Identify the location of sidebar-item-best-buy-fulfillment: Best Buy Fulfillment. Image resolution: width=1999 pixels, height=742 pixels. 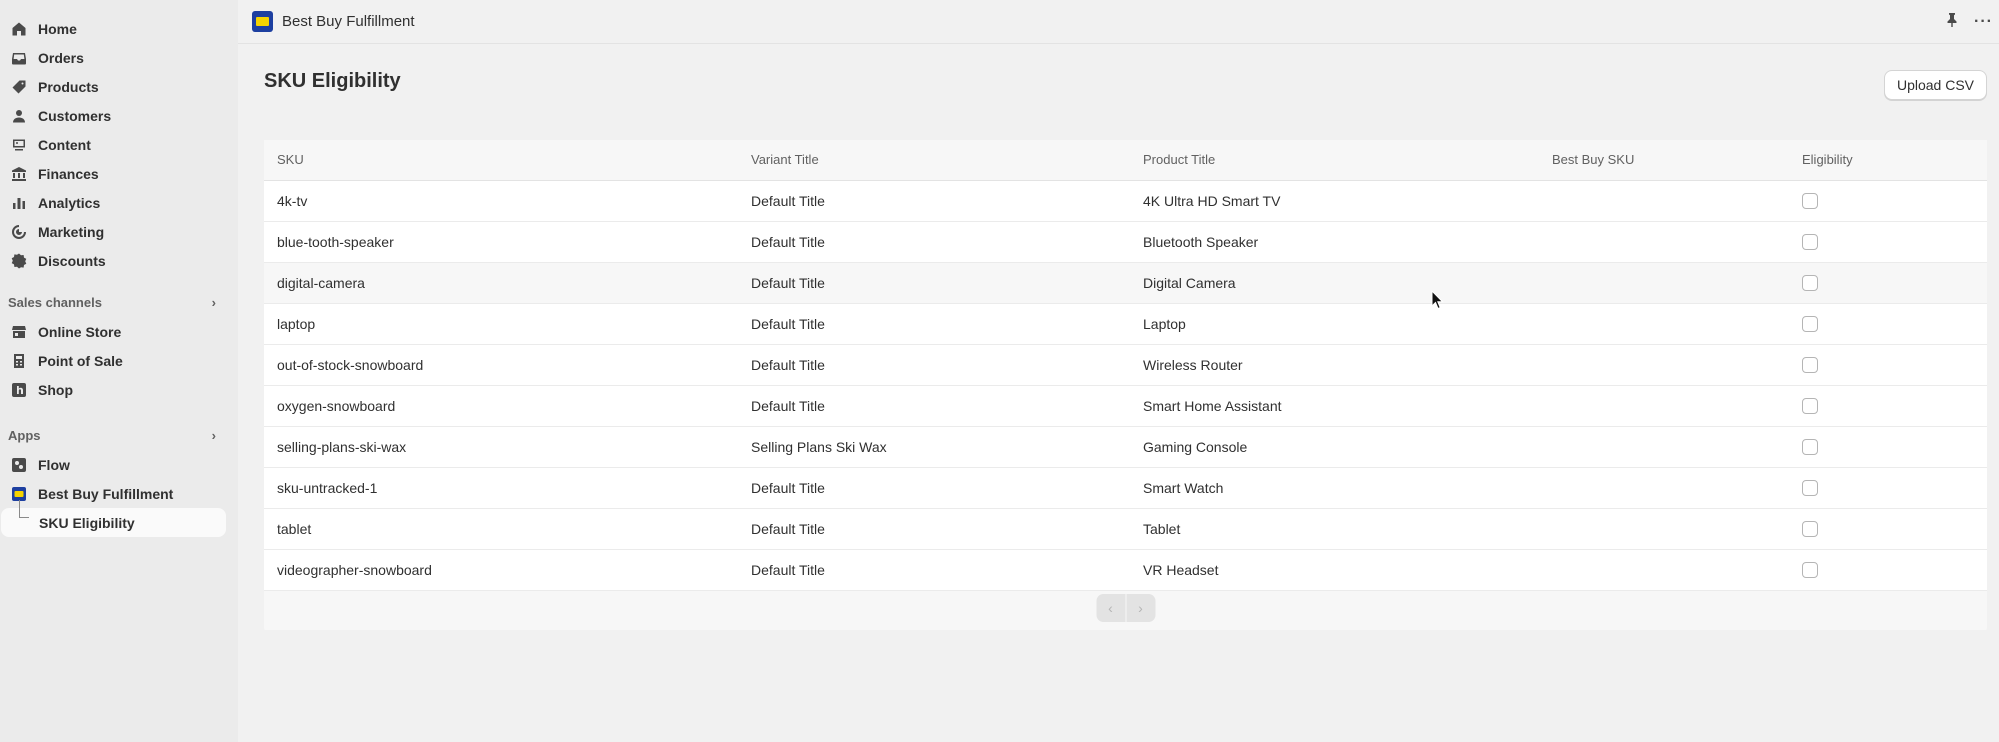
(113, 493).